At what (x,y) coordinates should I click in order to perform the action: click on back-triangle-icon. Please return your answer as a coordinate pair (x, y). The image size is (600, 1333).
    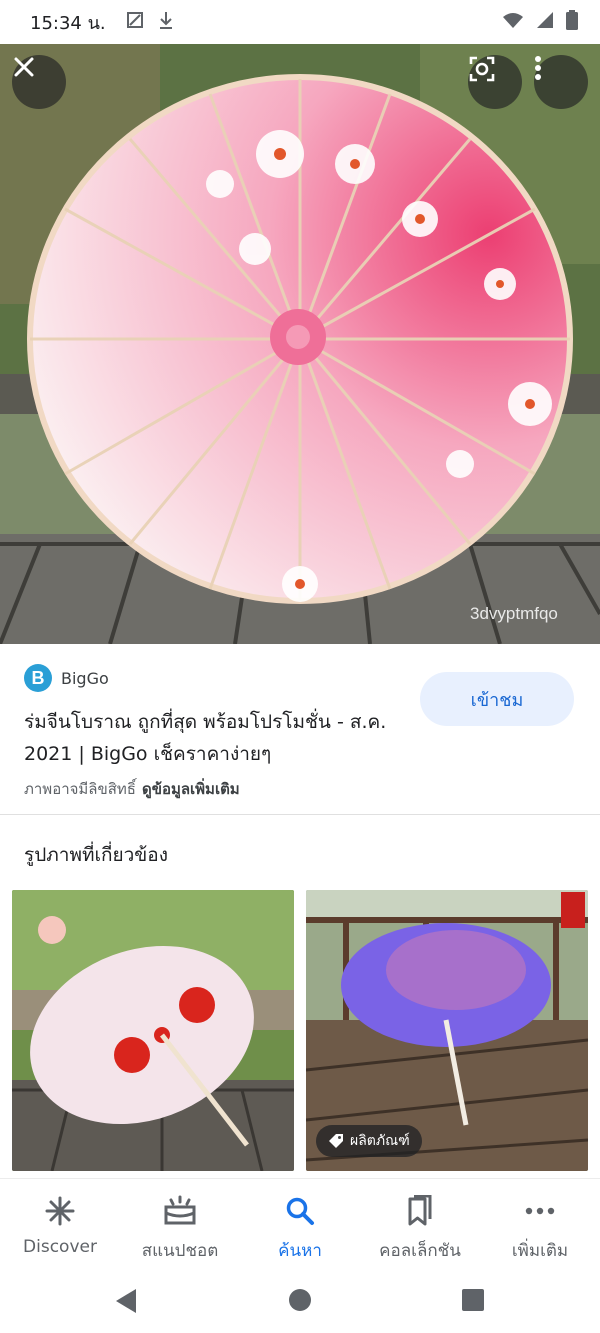
    Looking at the image, I should click on (126, 1301).